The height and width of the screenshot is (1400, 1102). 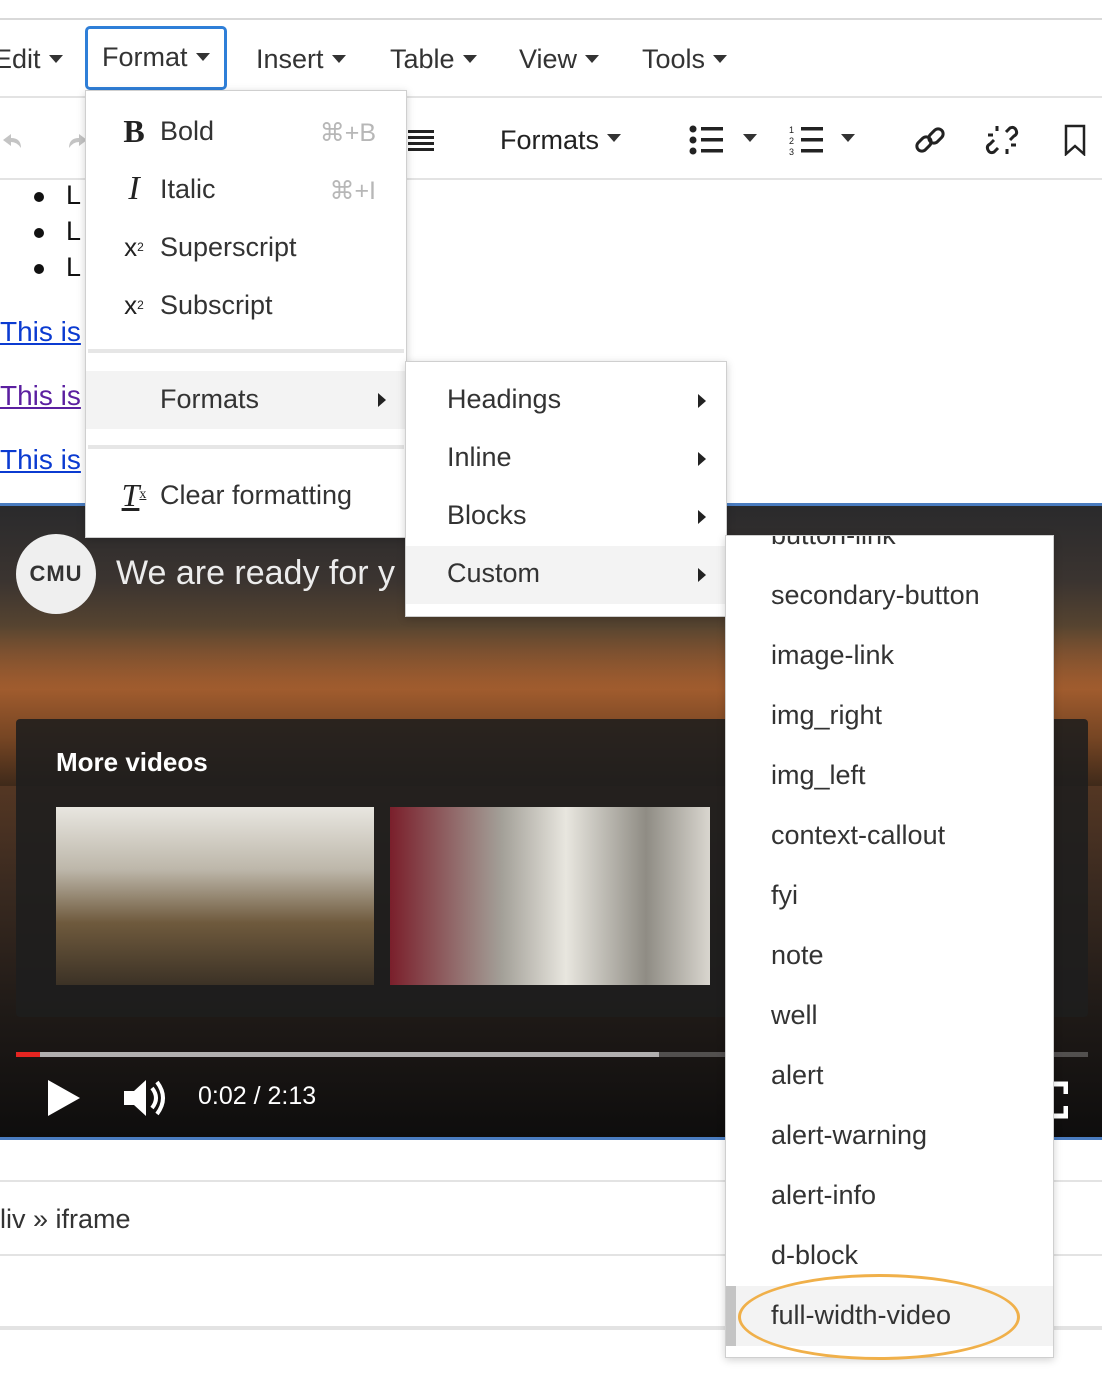 I want to click on custom-item-label: img_right, so click(x=827, y=715).